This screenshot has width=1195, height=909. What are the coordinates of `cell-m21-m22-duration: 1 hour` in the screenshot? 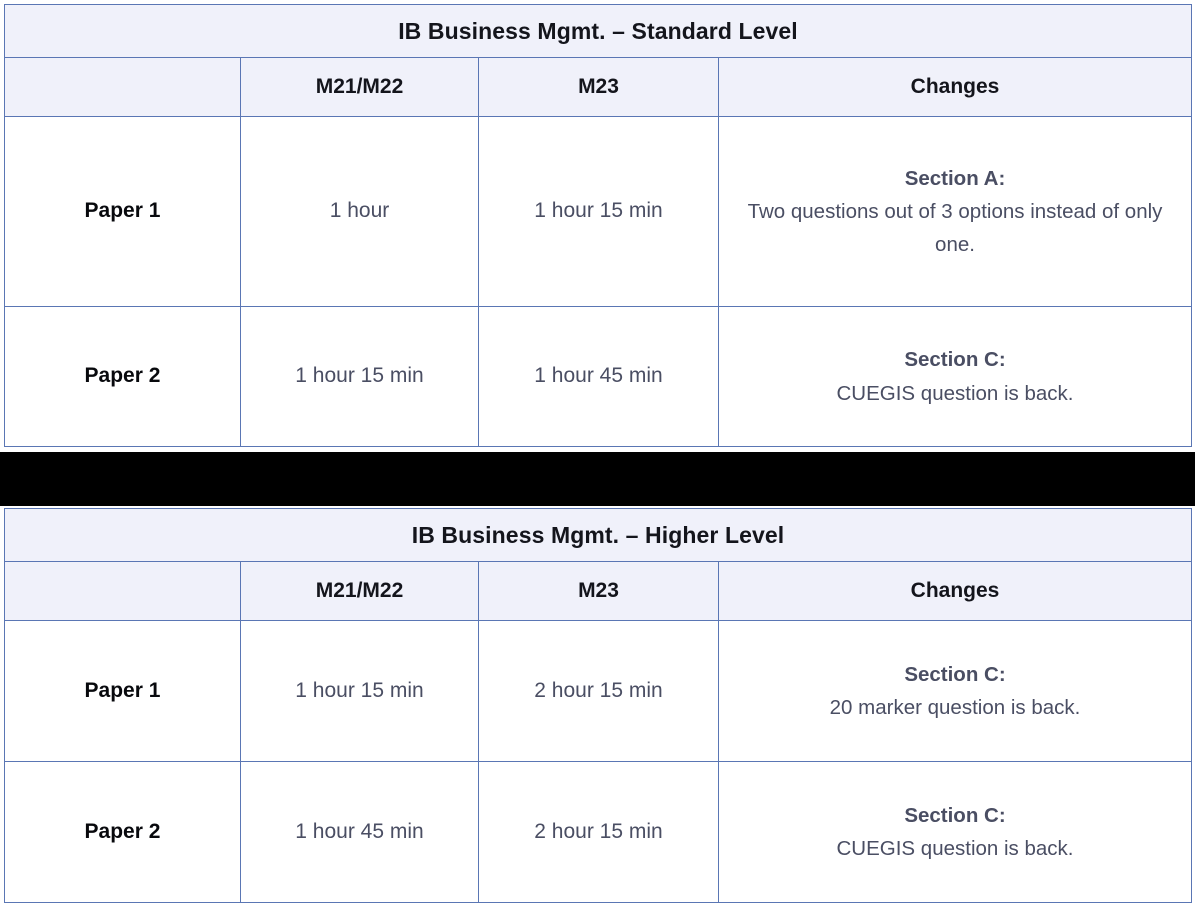 It's located at (359, 211).